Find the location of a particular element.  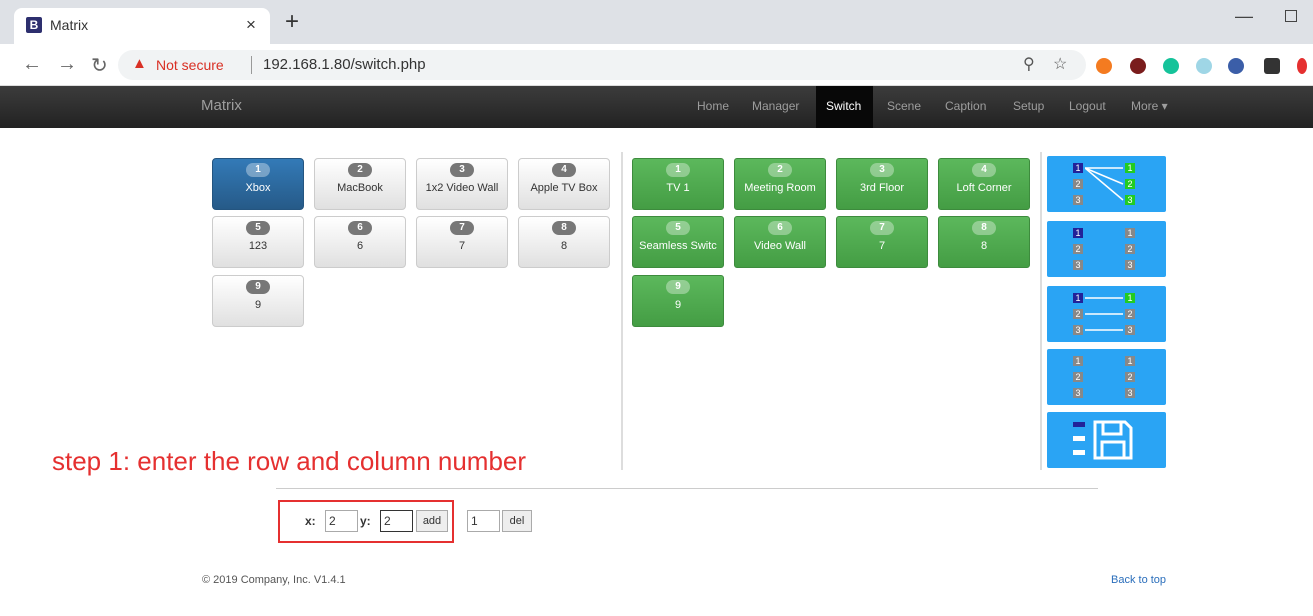

browser-tab: B Matrix × is located at coordinates (142, 26).